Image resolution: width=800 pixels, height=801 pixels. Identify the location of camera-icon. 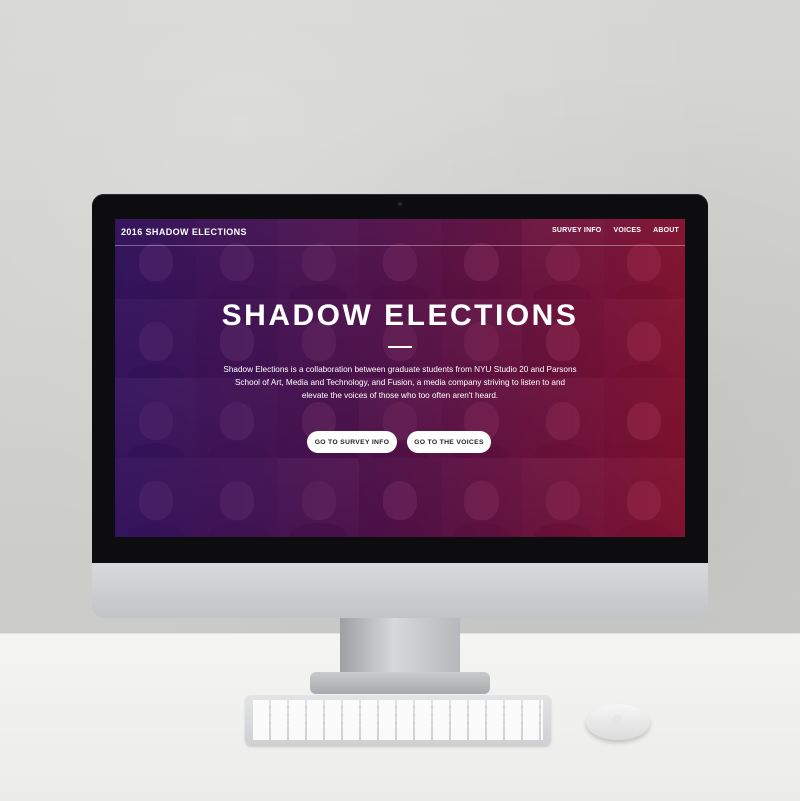
(400, 204).